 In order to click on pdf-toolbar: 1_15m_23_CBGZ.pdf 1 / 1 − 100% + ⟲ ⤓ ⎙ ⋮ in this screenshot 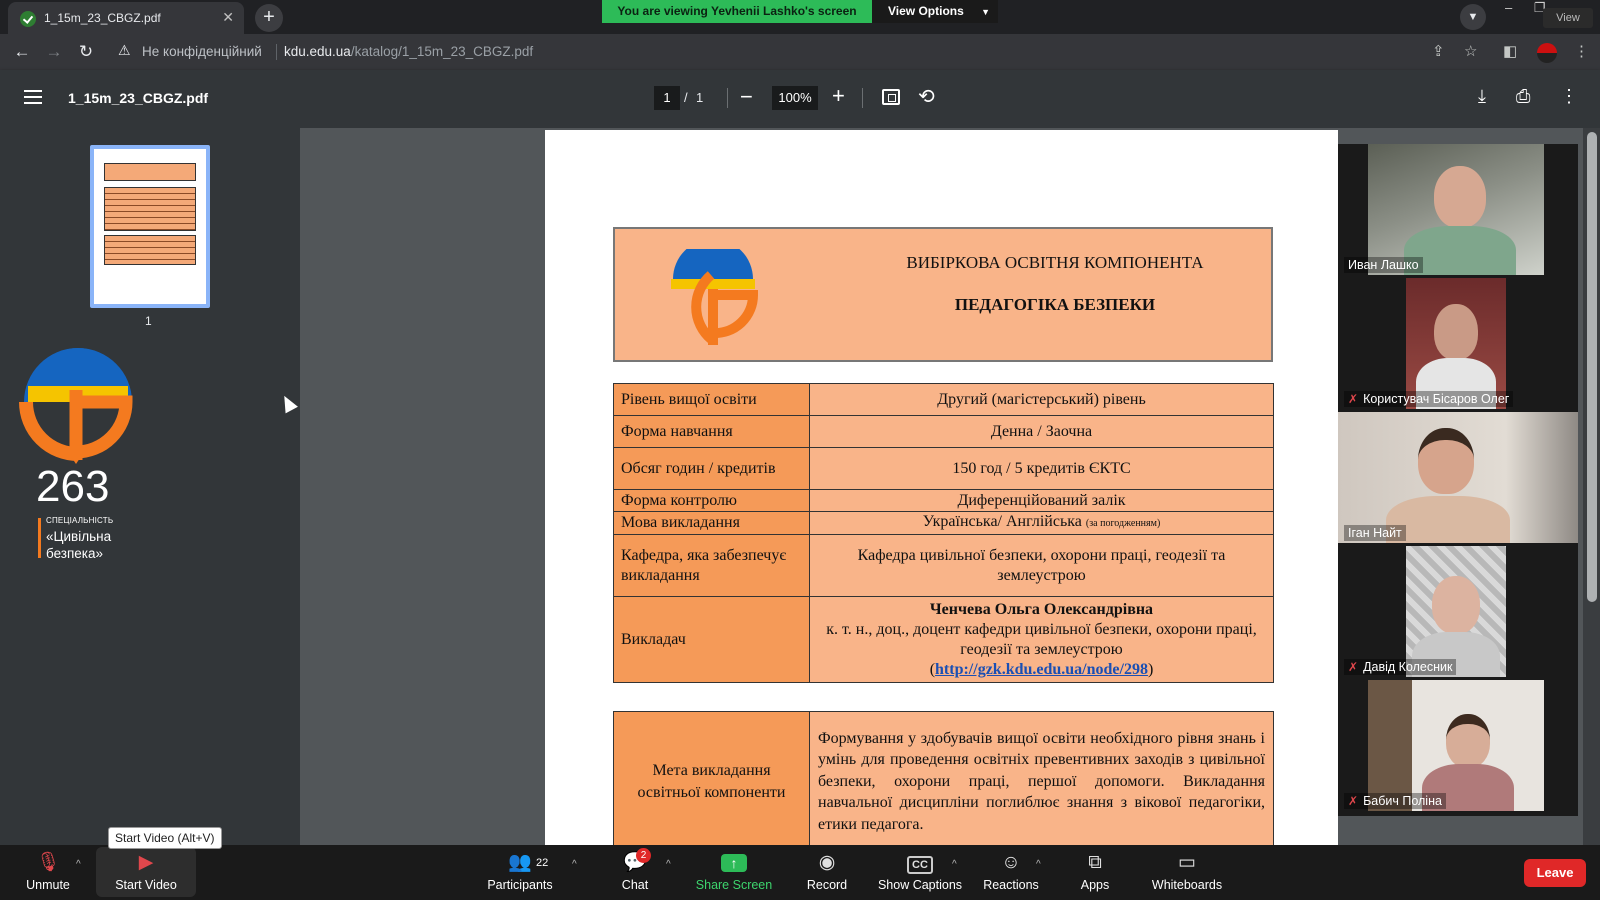, I will do `click(800, 99)`.